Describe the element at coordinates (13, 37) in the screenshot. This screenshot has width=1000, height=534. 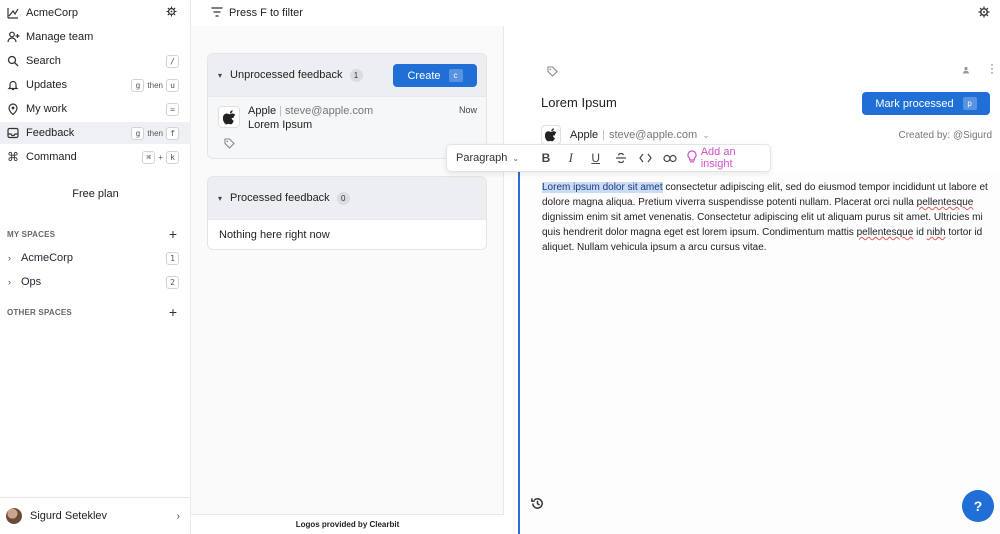
I see `user-plus-icon` at that location.